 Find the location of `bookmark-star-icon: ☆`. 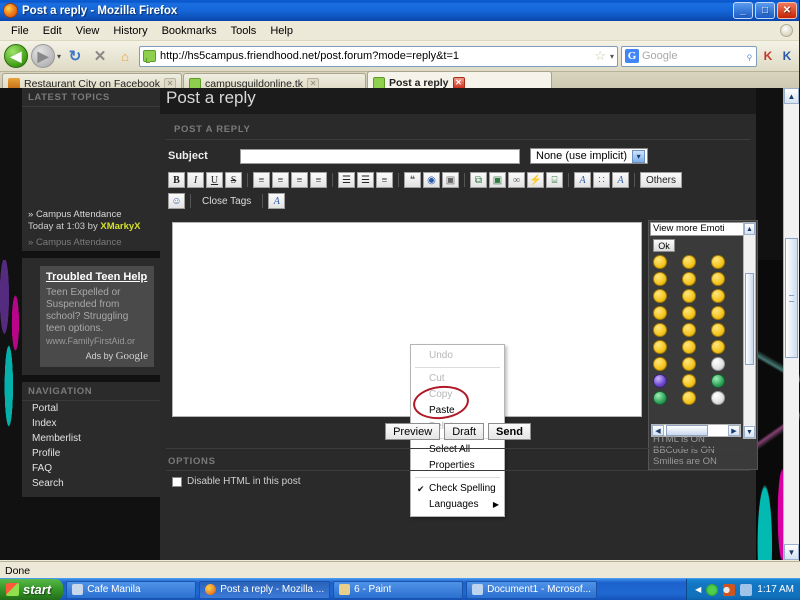

bookmark-star-icon: ☆ is located at coordinates (600, 56).